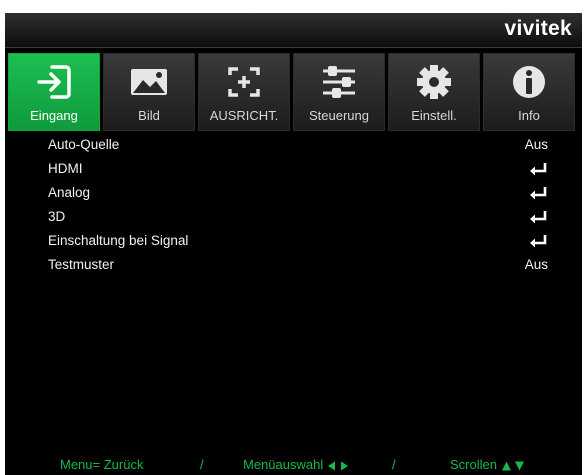 The width and height of the screenshot is (587, 475). Describe the element at coordinates (54, 82) in the screenshot. I see `input-icon` at that location.